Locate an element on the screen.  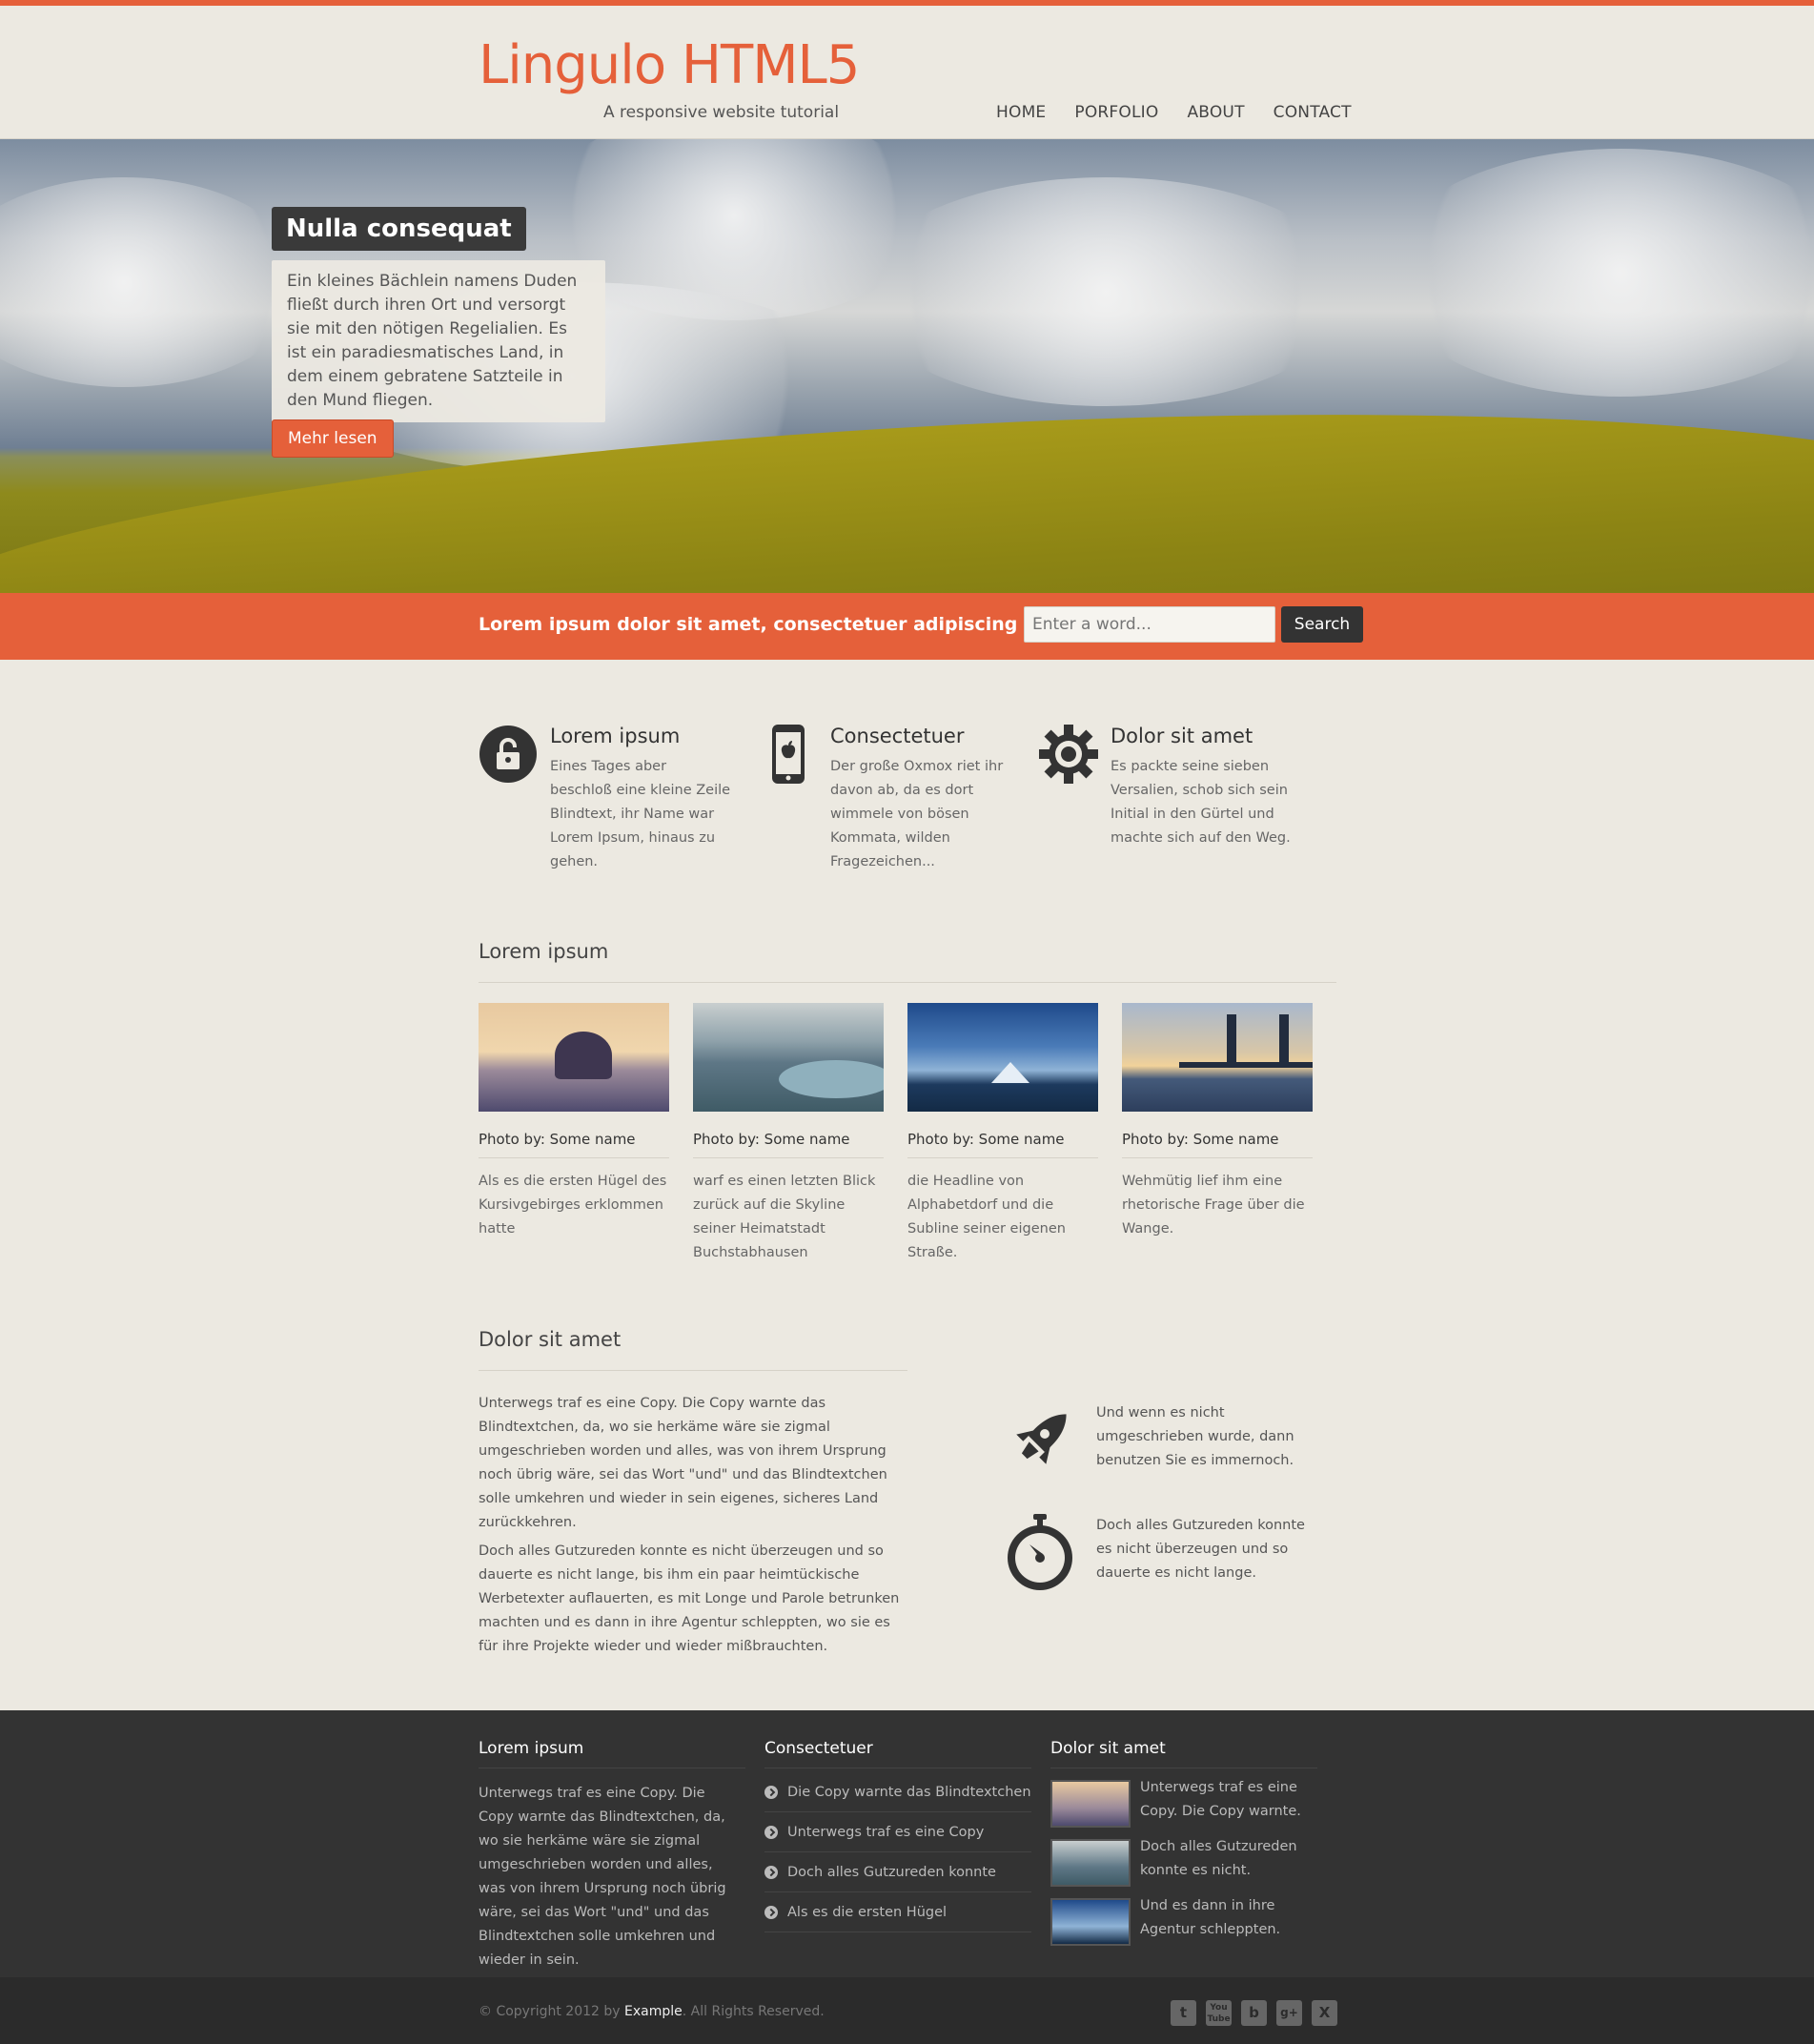
tumblr-icon: t is located at coordinates (1184, 2013).